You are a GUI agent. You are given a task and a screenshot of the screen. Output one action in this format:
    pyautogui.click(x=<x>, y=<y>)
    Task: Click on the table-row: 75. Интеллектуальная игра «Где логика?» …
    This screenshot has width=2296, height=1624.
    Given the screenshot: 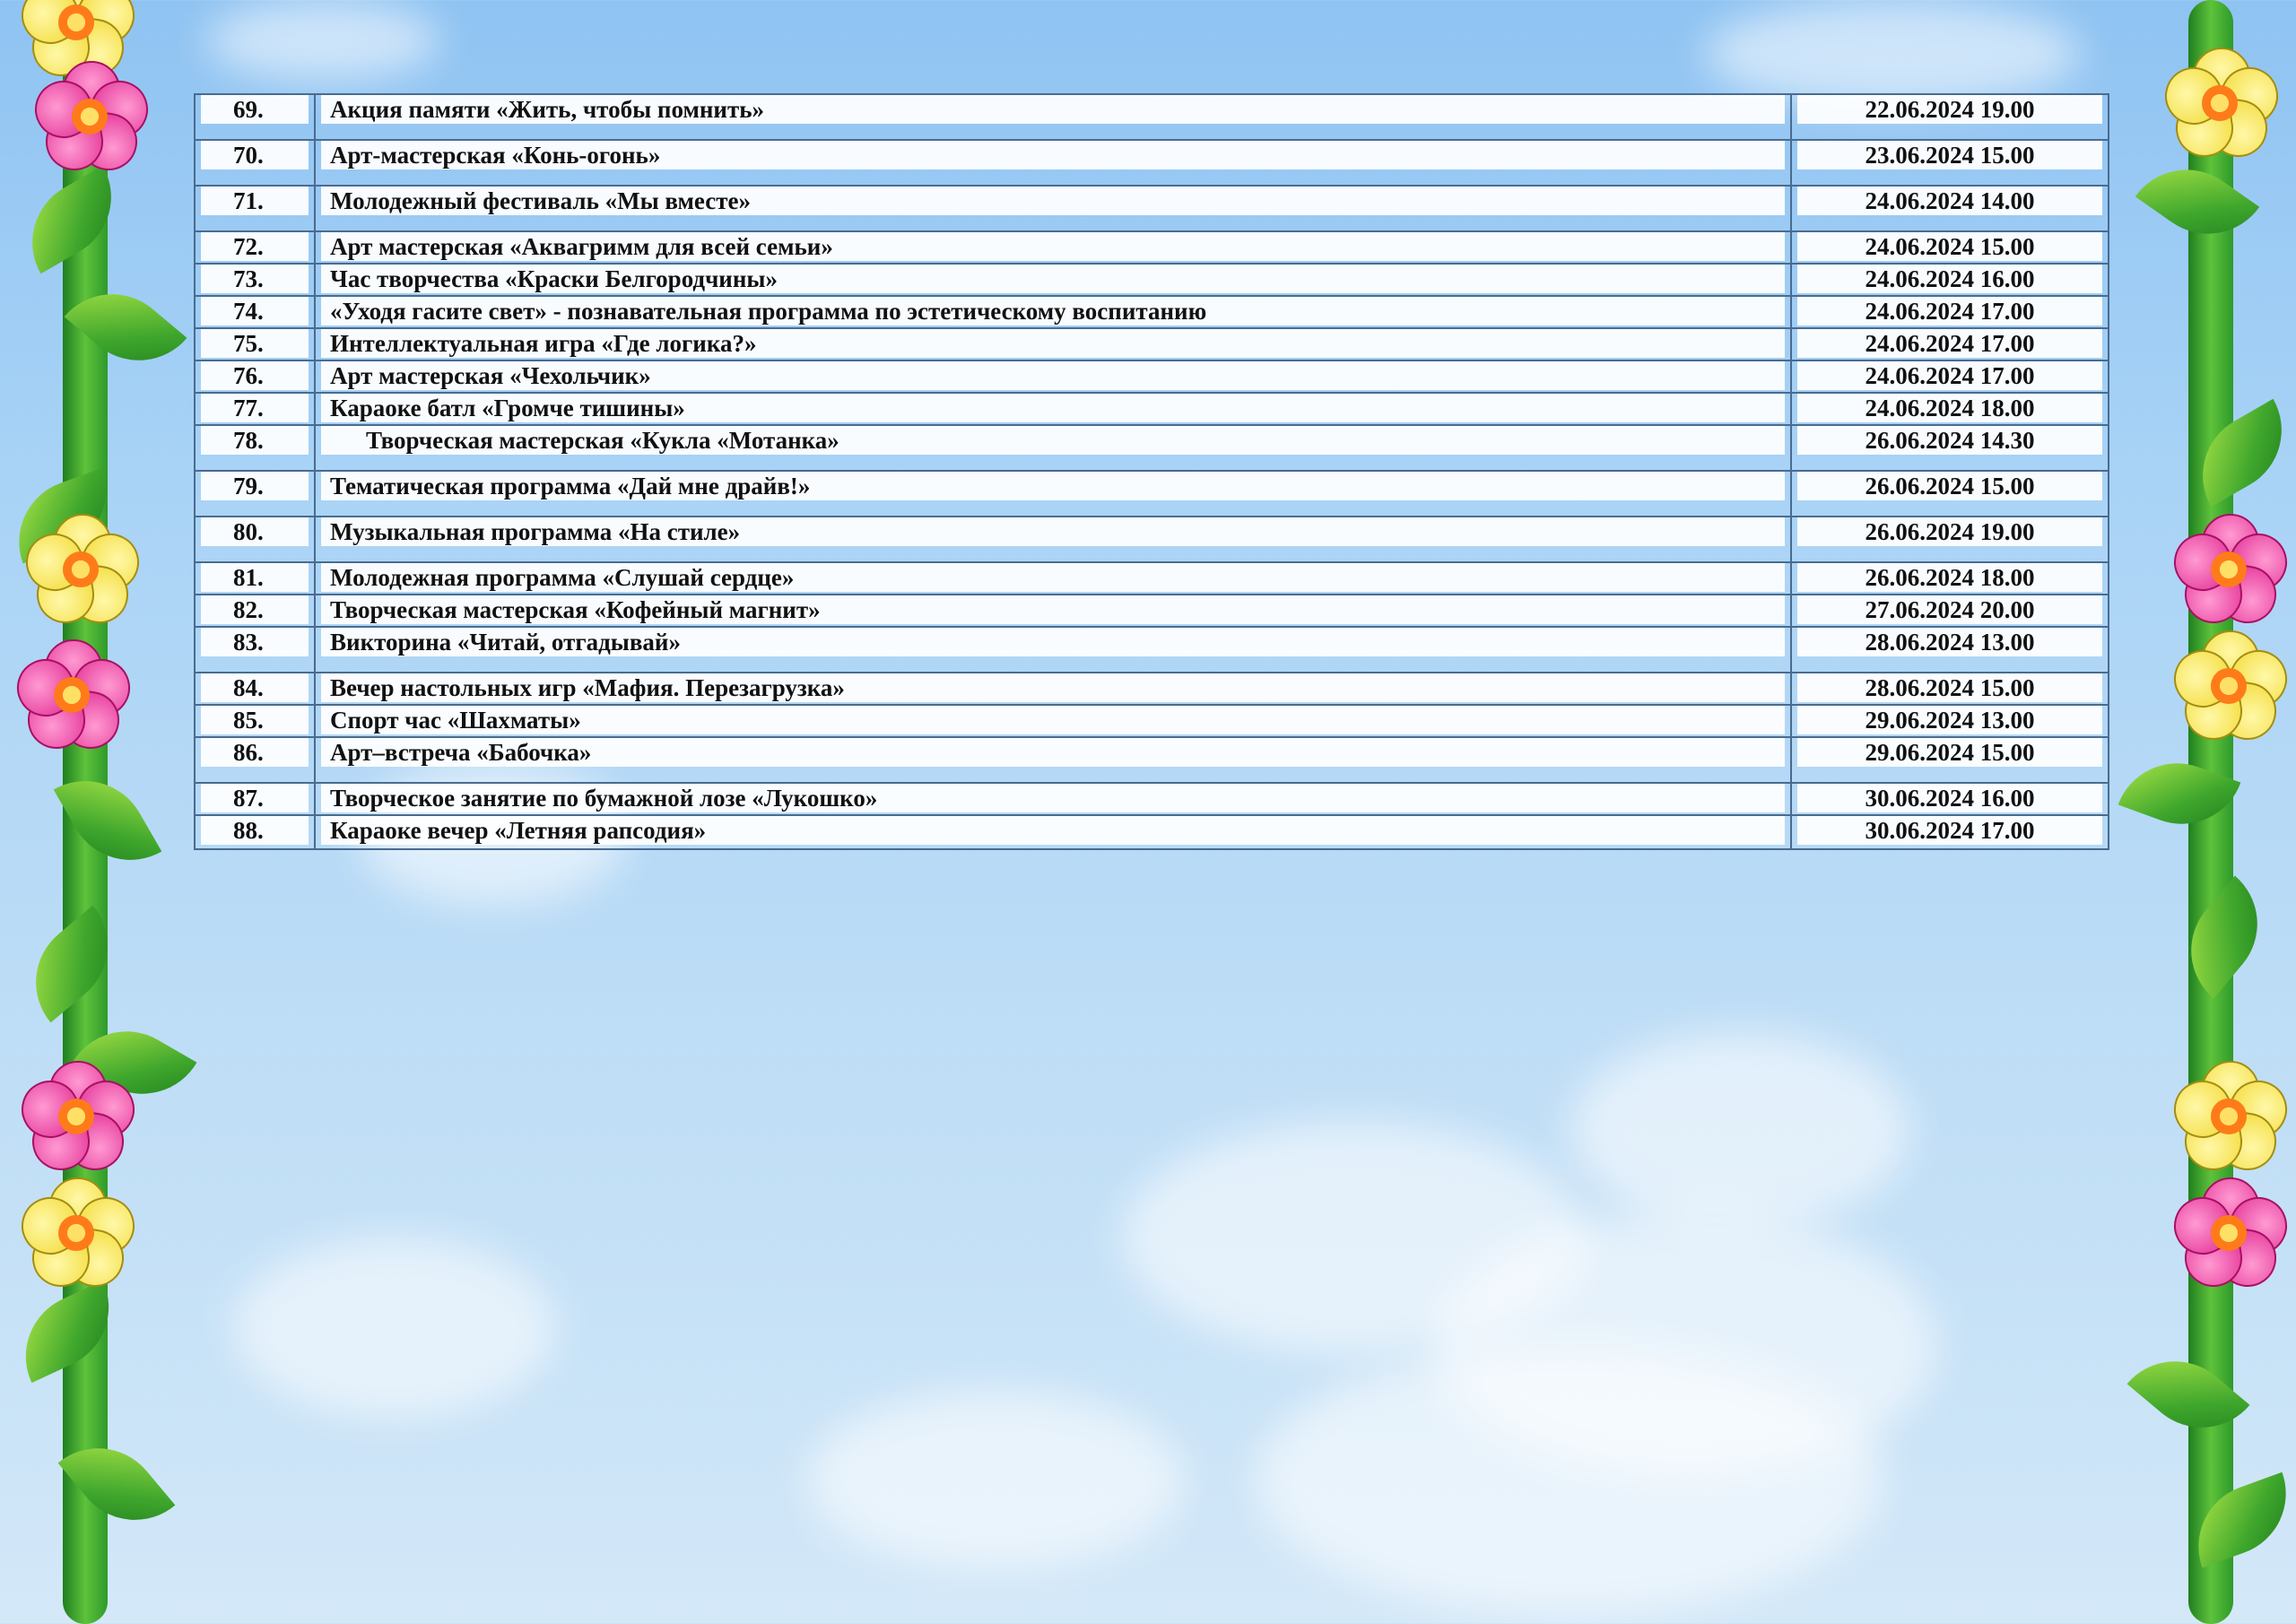 What is the action you would take?
    pyautogui.click(x=1151, y=344)
    